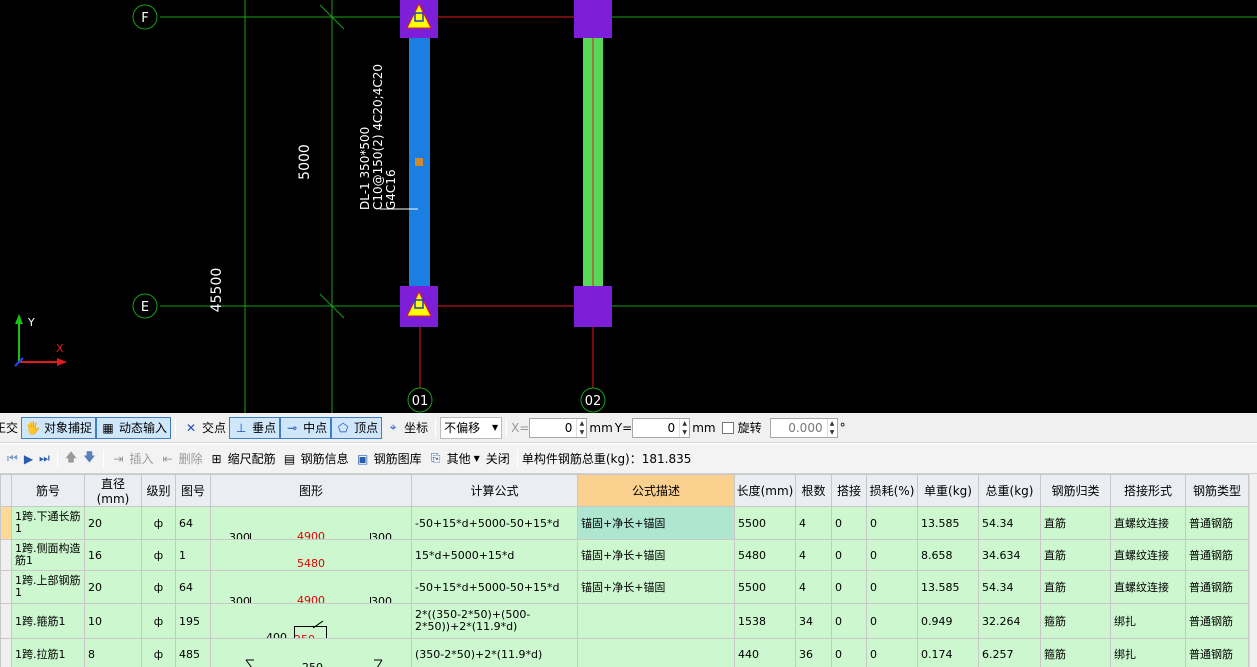  Describe the element at coordinates (113, 621) in the screenshot. I see `cell-diameter: 10` at that location.